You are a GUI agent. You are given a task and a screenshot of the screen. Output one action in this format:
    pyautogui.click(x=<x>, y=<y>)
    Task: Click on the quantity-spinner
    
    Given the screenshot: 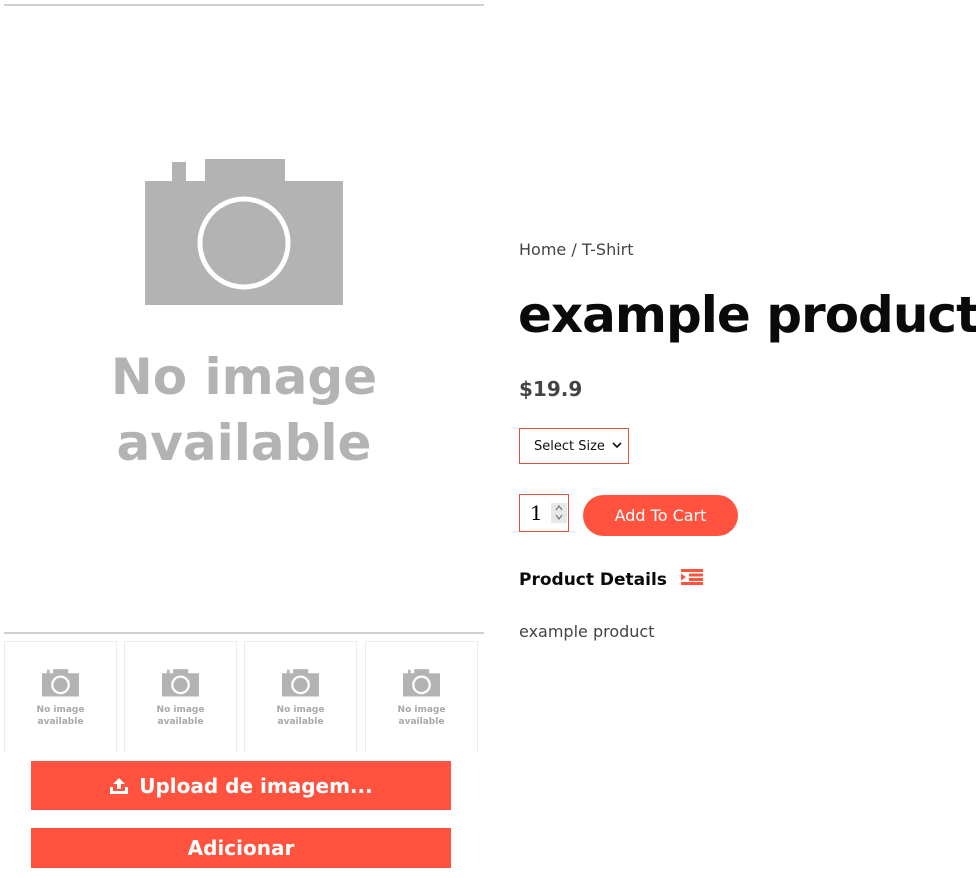 What is the action you would take?
    pyautogui.click(x=559, y=513)
    